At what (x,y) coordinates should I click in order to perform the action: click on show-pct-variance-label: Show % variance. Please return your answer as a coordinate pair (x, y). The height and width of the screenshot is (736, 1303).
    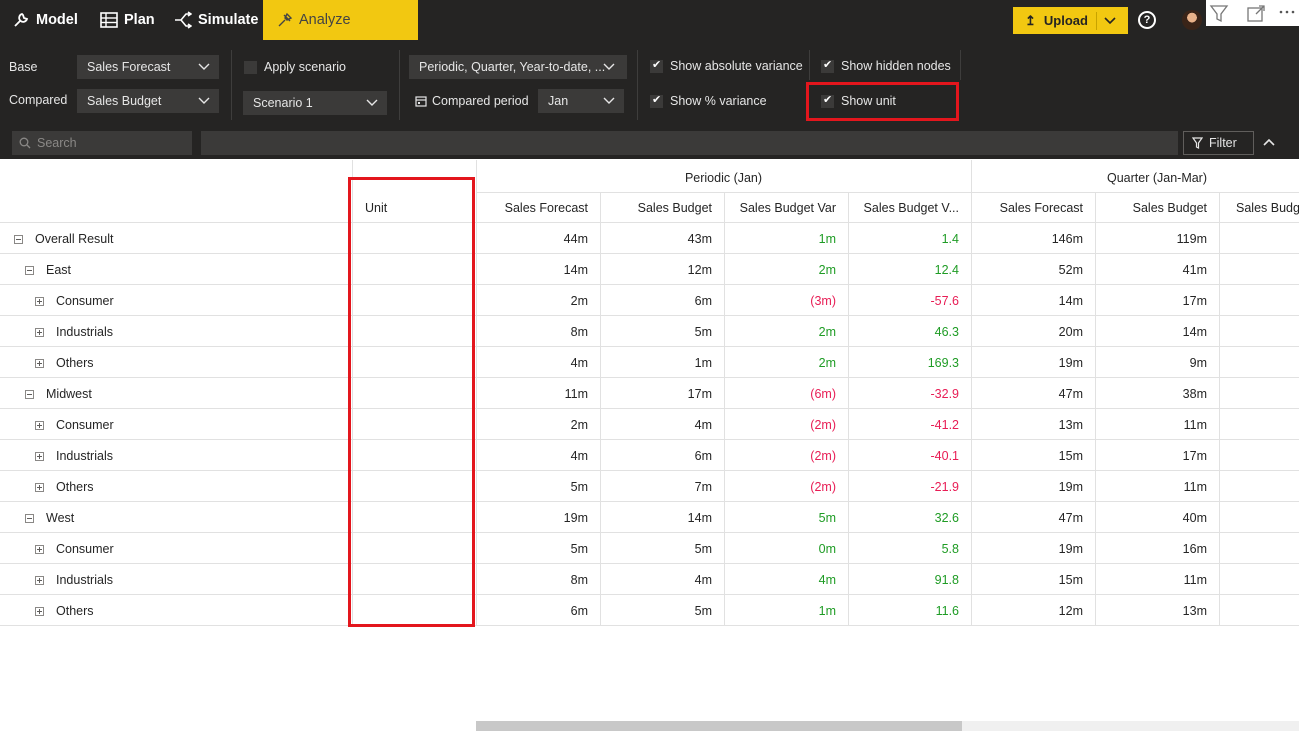
    Looking at the image, I should click on (718, 101).